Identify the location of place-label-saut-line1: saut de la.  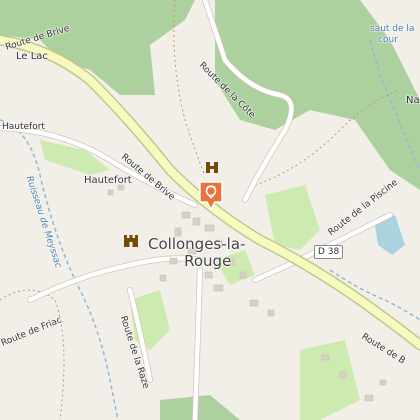
(392, 29).